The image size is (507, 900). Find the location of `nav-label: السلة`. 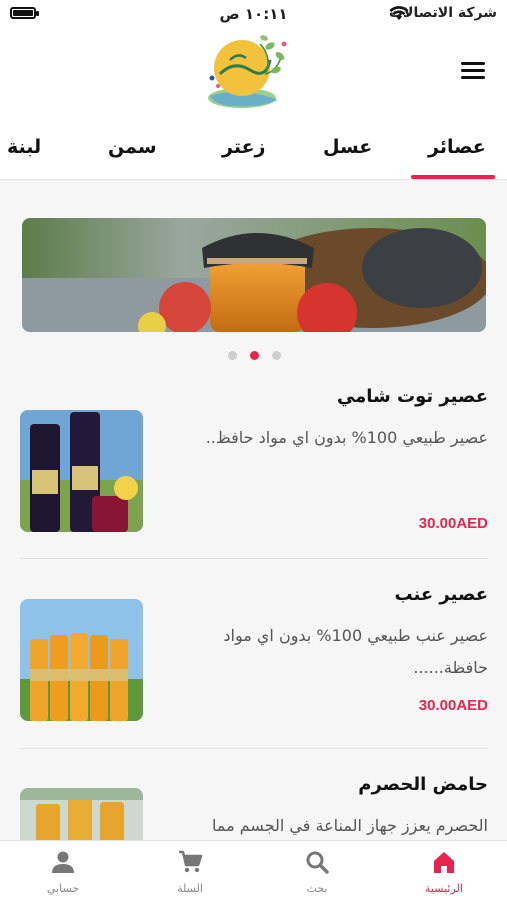

nav-label: السلة is located at coordinates (190, 888).